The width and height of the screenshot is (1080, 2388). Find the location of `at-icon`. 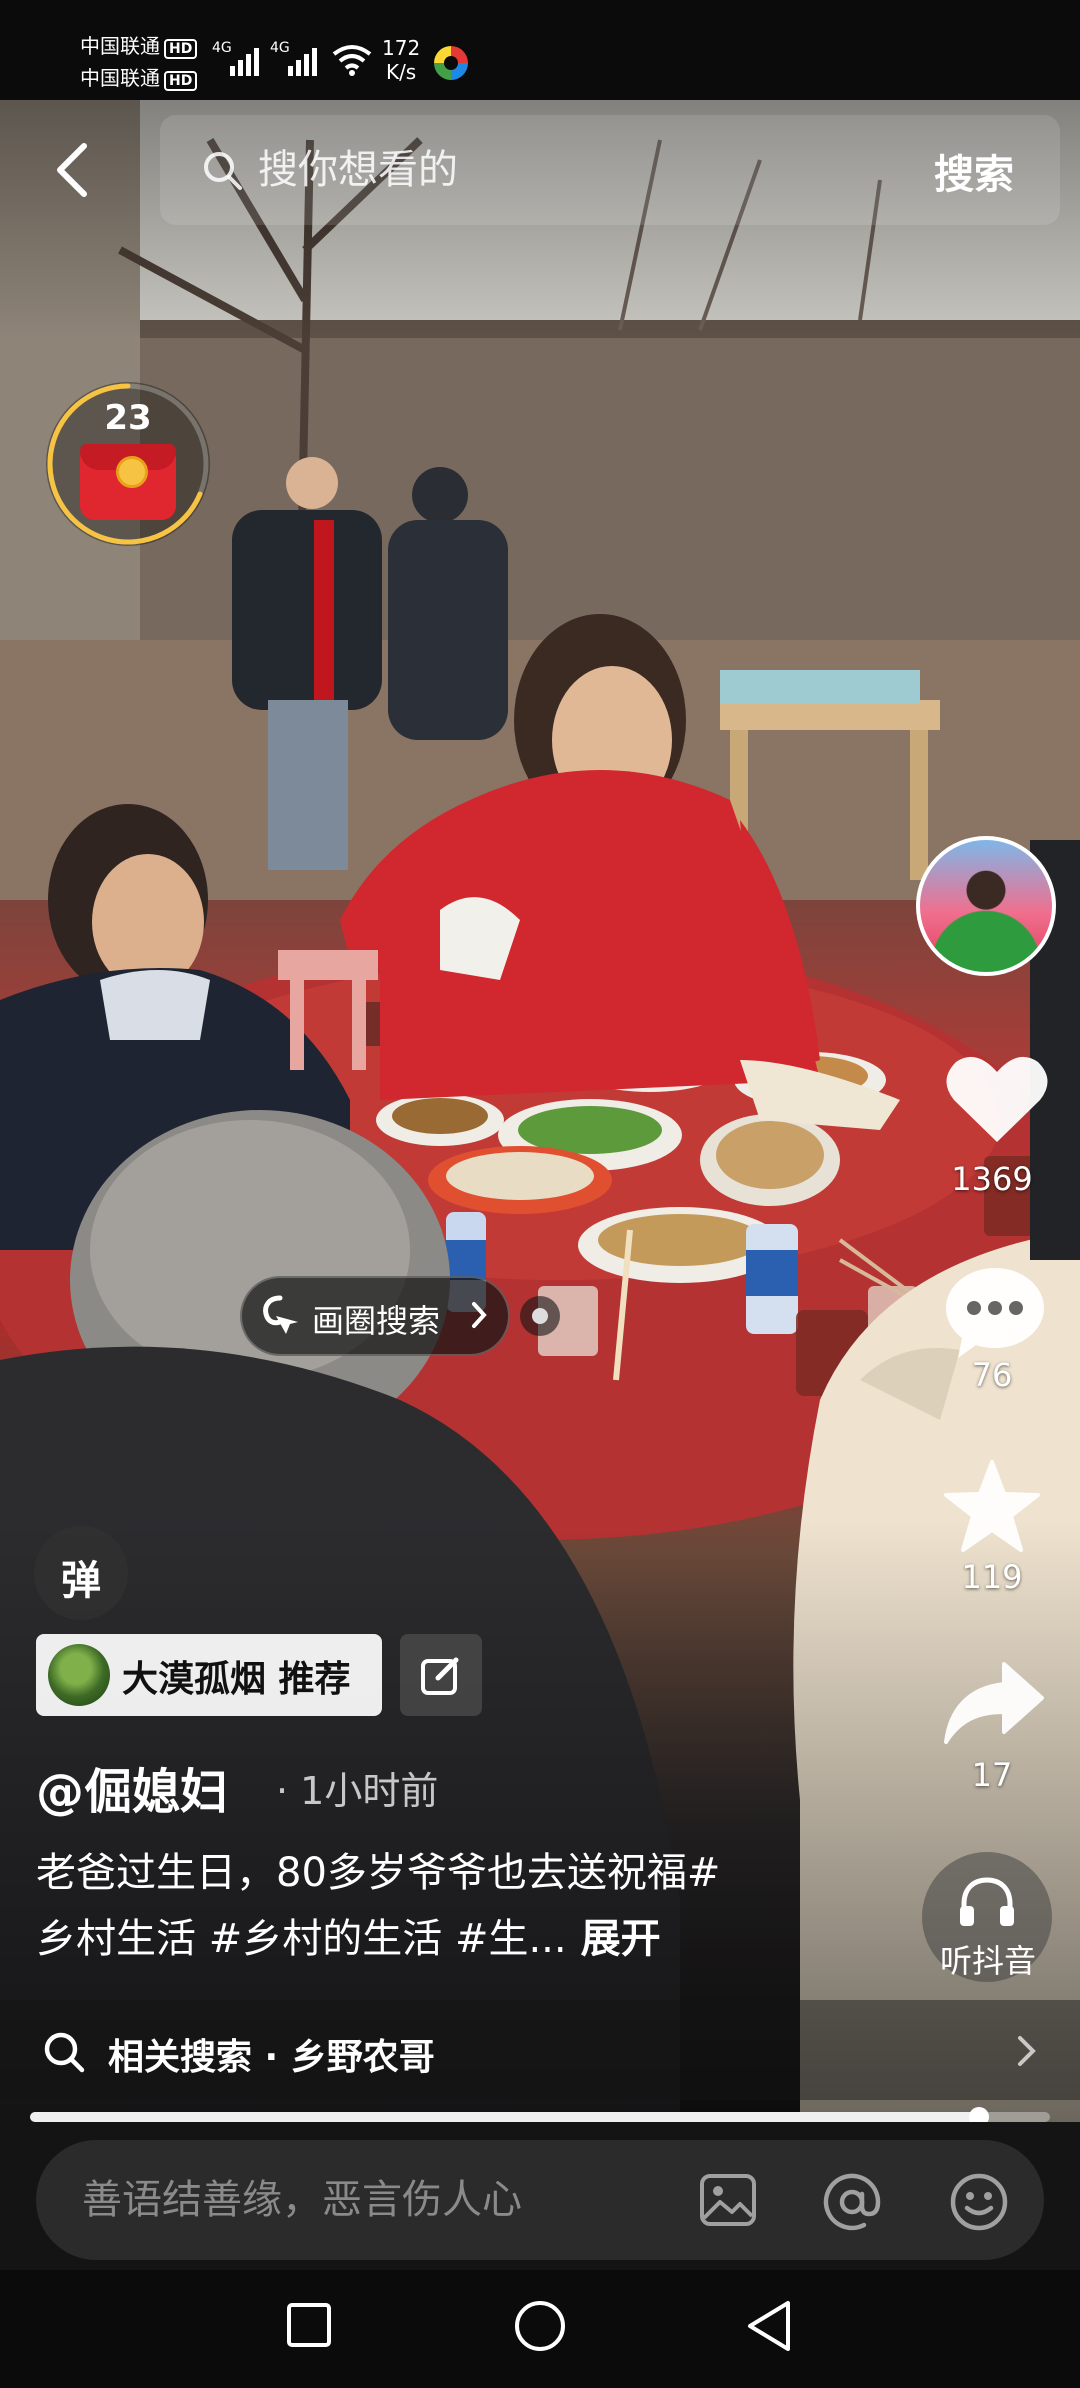

at-icon is located at coordinates (852, 2202).